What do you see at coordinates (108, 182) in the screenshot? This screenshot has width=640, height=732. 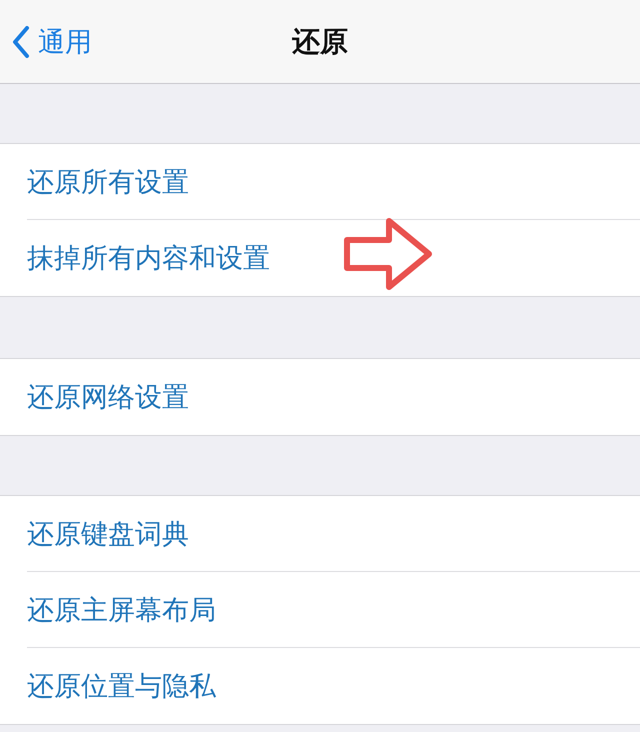 I see `settings-item: 还原所有设置` at bounding box center [108, 182].